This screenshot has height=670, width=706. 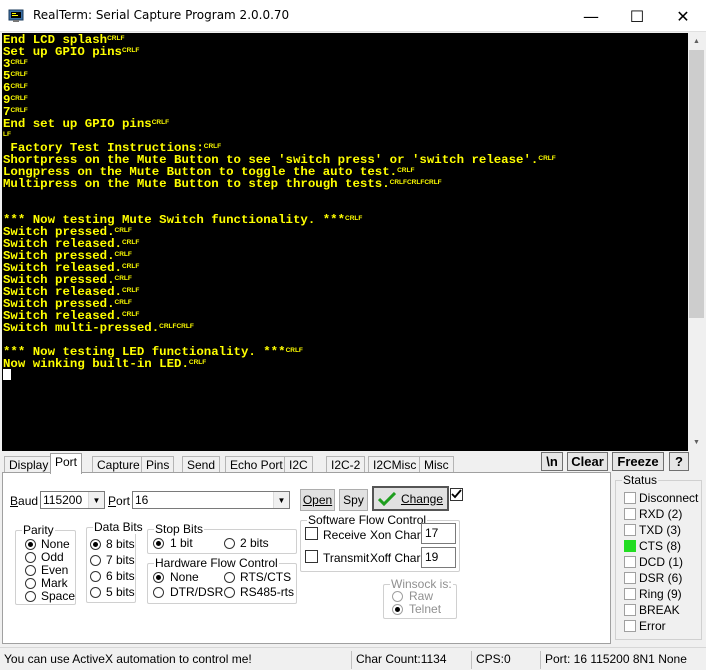 I want to click on winsock-raw-radio, so click(x=397, y=596).